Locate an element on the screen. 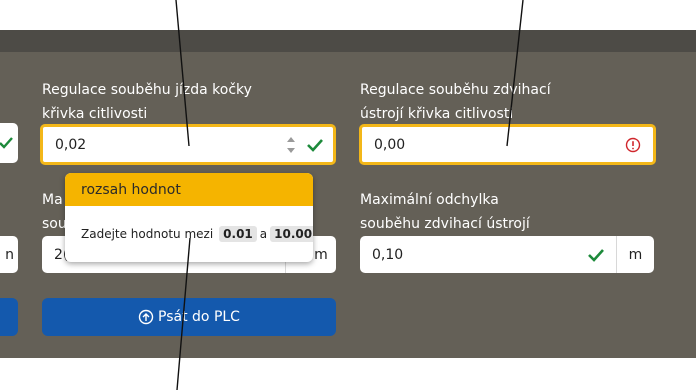 The width and height of the screenshot is (696, 390). leader-line-input is located at coordinates (182, 73).